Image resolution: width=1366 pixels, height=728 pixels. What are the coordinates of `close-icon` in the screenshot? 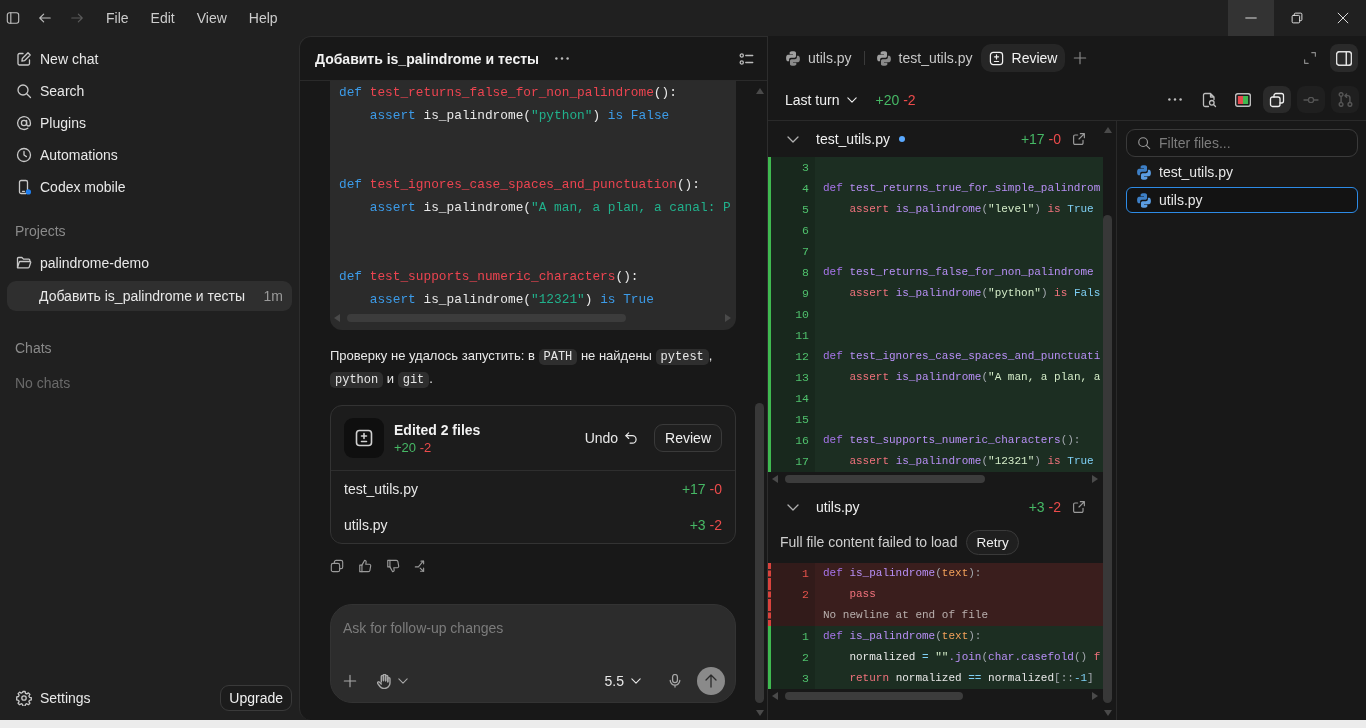 It's located at (1343, 18).